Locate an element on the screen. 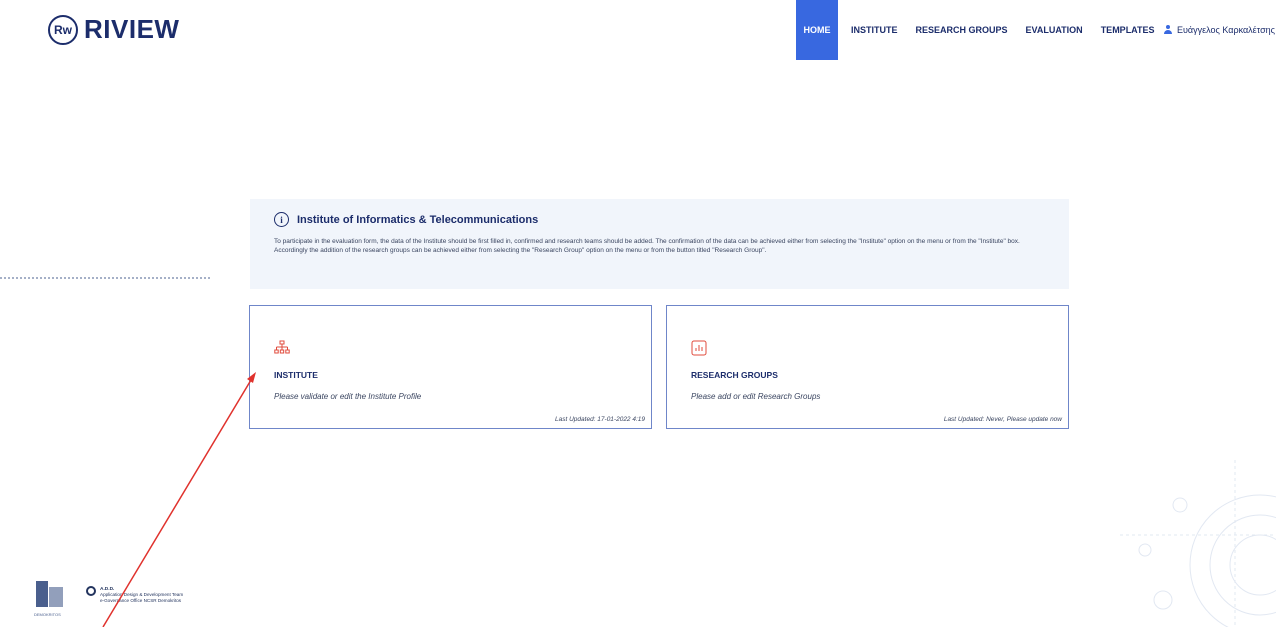 The height and width of the screenshot is (627, 1276). add-line1: Application Design & Development Team is located at coordinates (142, 595).